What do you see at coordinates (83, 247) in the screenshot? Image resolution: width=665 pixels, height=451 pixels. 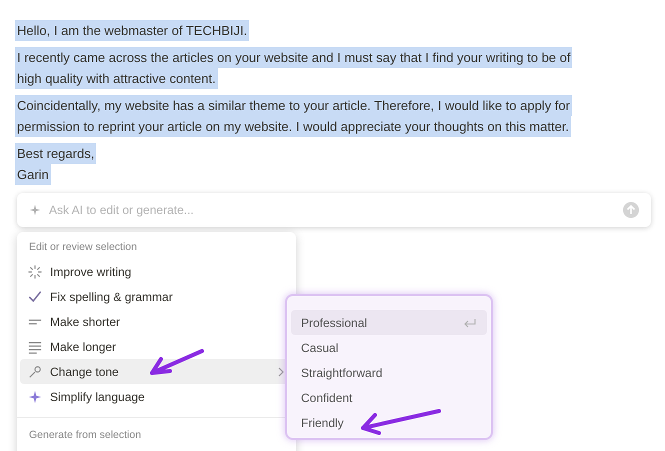 I see `section-title: Edit or review selection` at bounding box center [83, 247].